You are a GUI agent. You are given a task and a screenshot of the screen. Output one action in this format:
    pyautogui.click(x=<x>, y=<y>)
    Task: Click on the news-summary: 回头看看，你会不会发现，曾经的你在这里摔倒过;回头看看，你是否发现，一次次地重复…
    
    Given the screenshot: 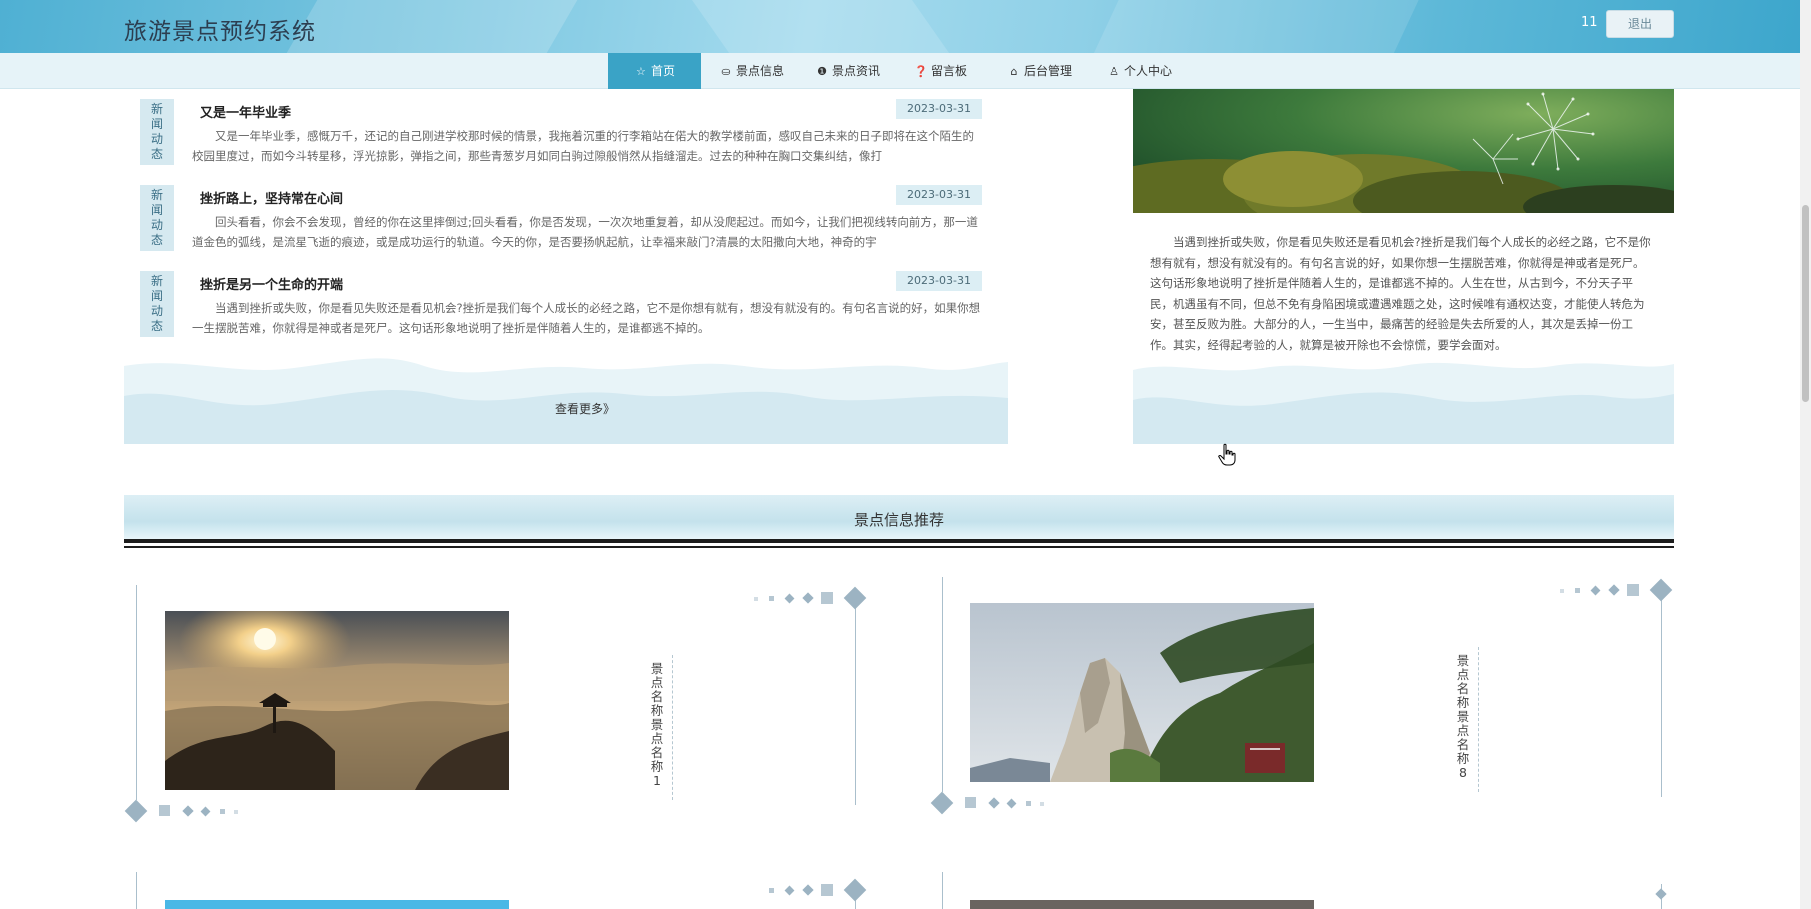 What is the action you would take?
    pyautogui.click(x=585, y=232)
    